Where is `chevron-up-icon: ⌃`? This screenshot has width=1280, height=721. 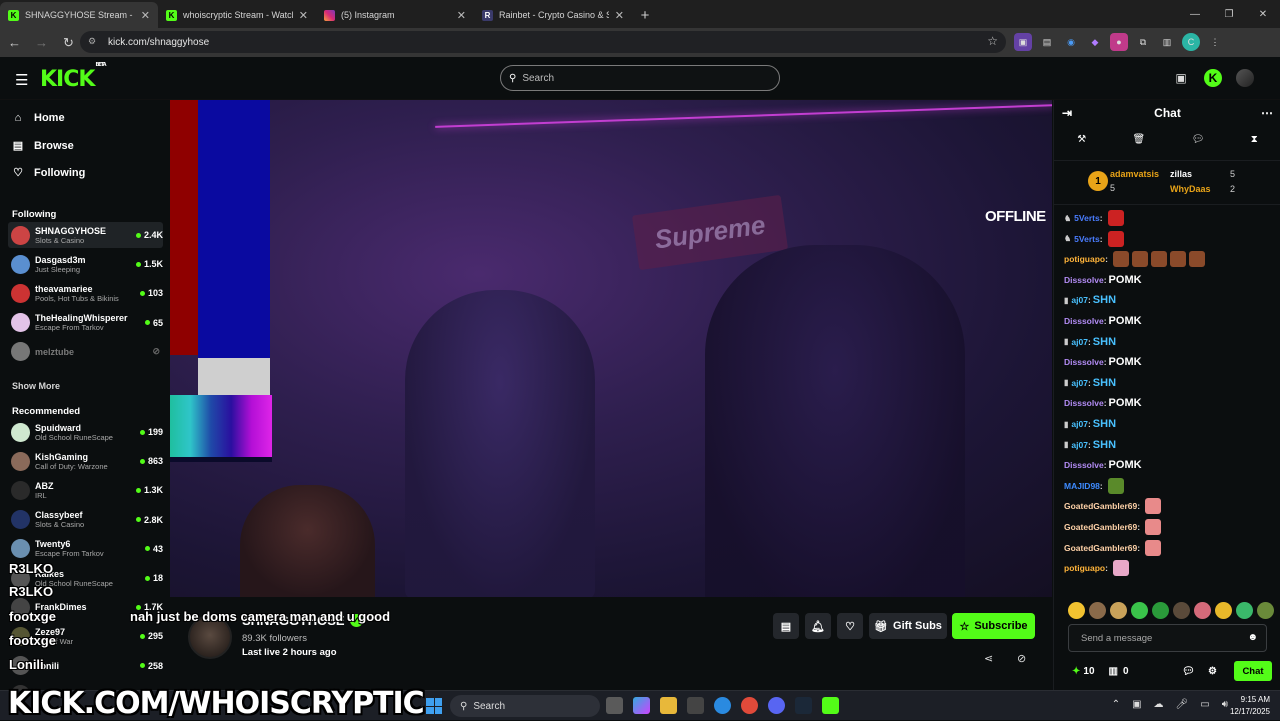 chevron-up-icon: ⌃ is located at coordinates (1116, 704).